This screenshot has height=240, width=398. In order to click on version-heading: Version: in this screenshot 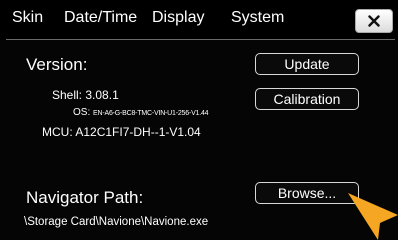, I will do `click(57, 64)`.